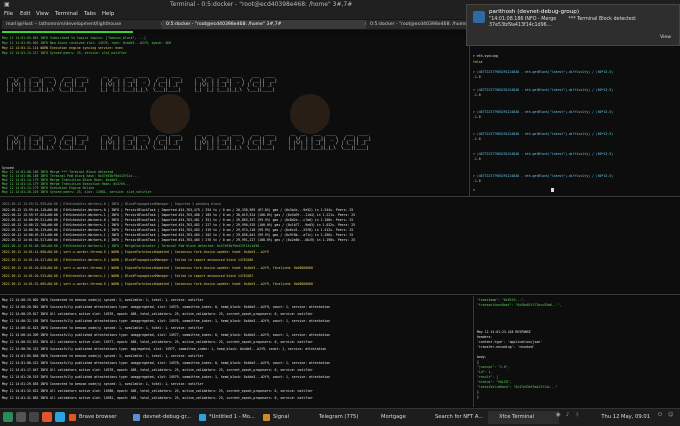 The width and height of the screenshot is (680, 426). Describe the element at coordinates (474, 190) in the screenshot. I see `console-prompt: >` at that location.